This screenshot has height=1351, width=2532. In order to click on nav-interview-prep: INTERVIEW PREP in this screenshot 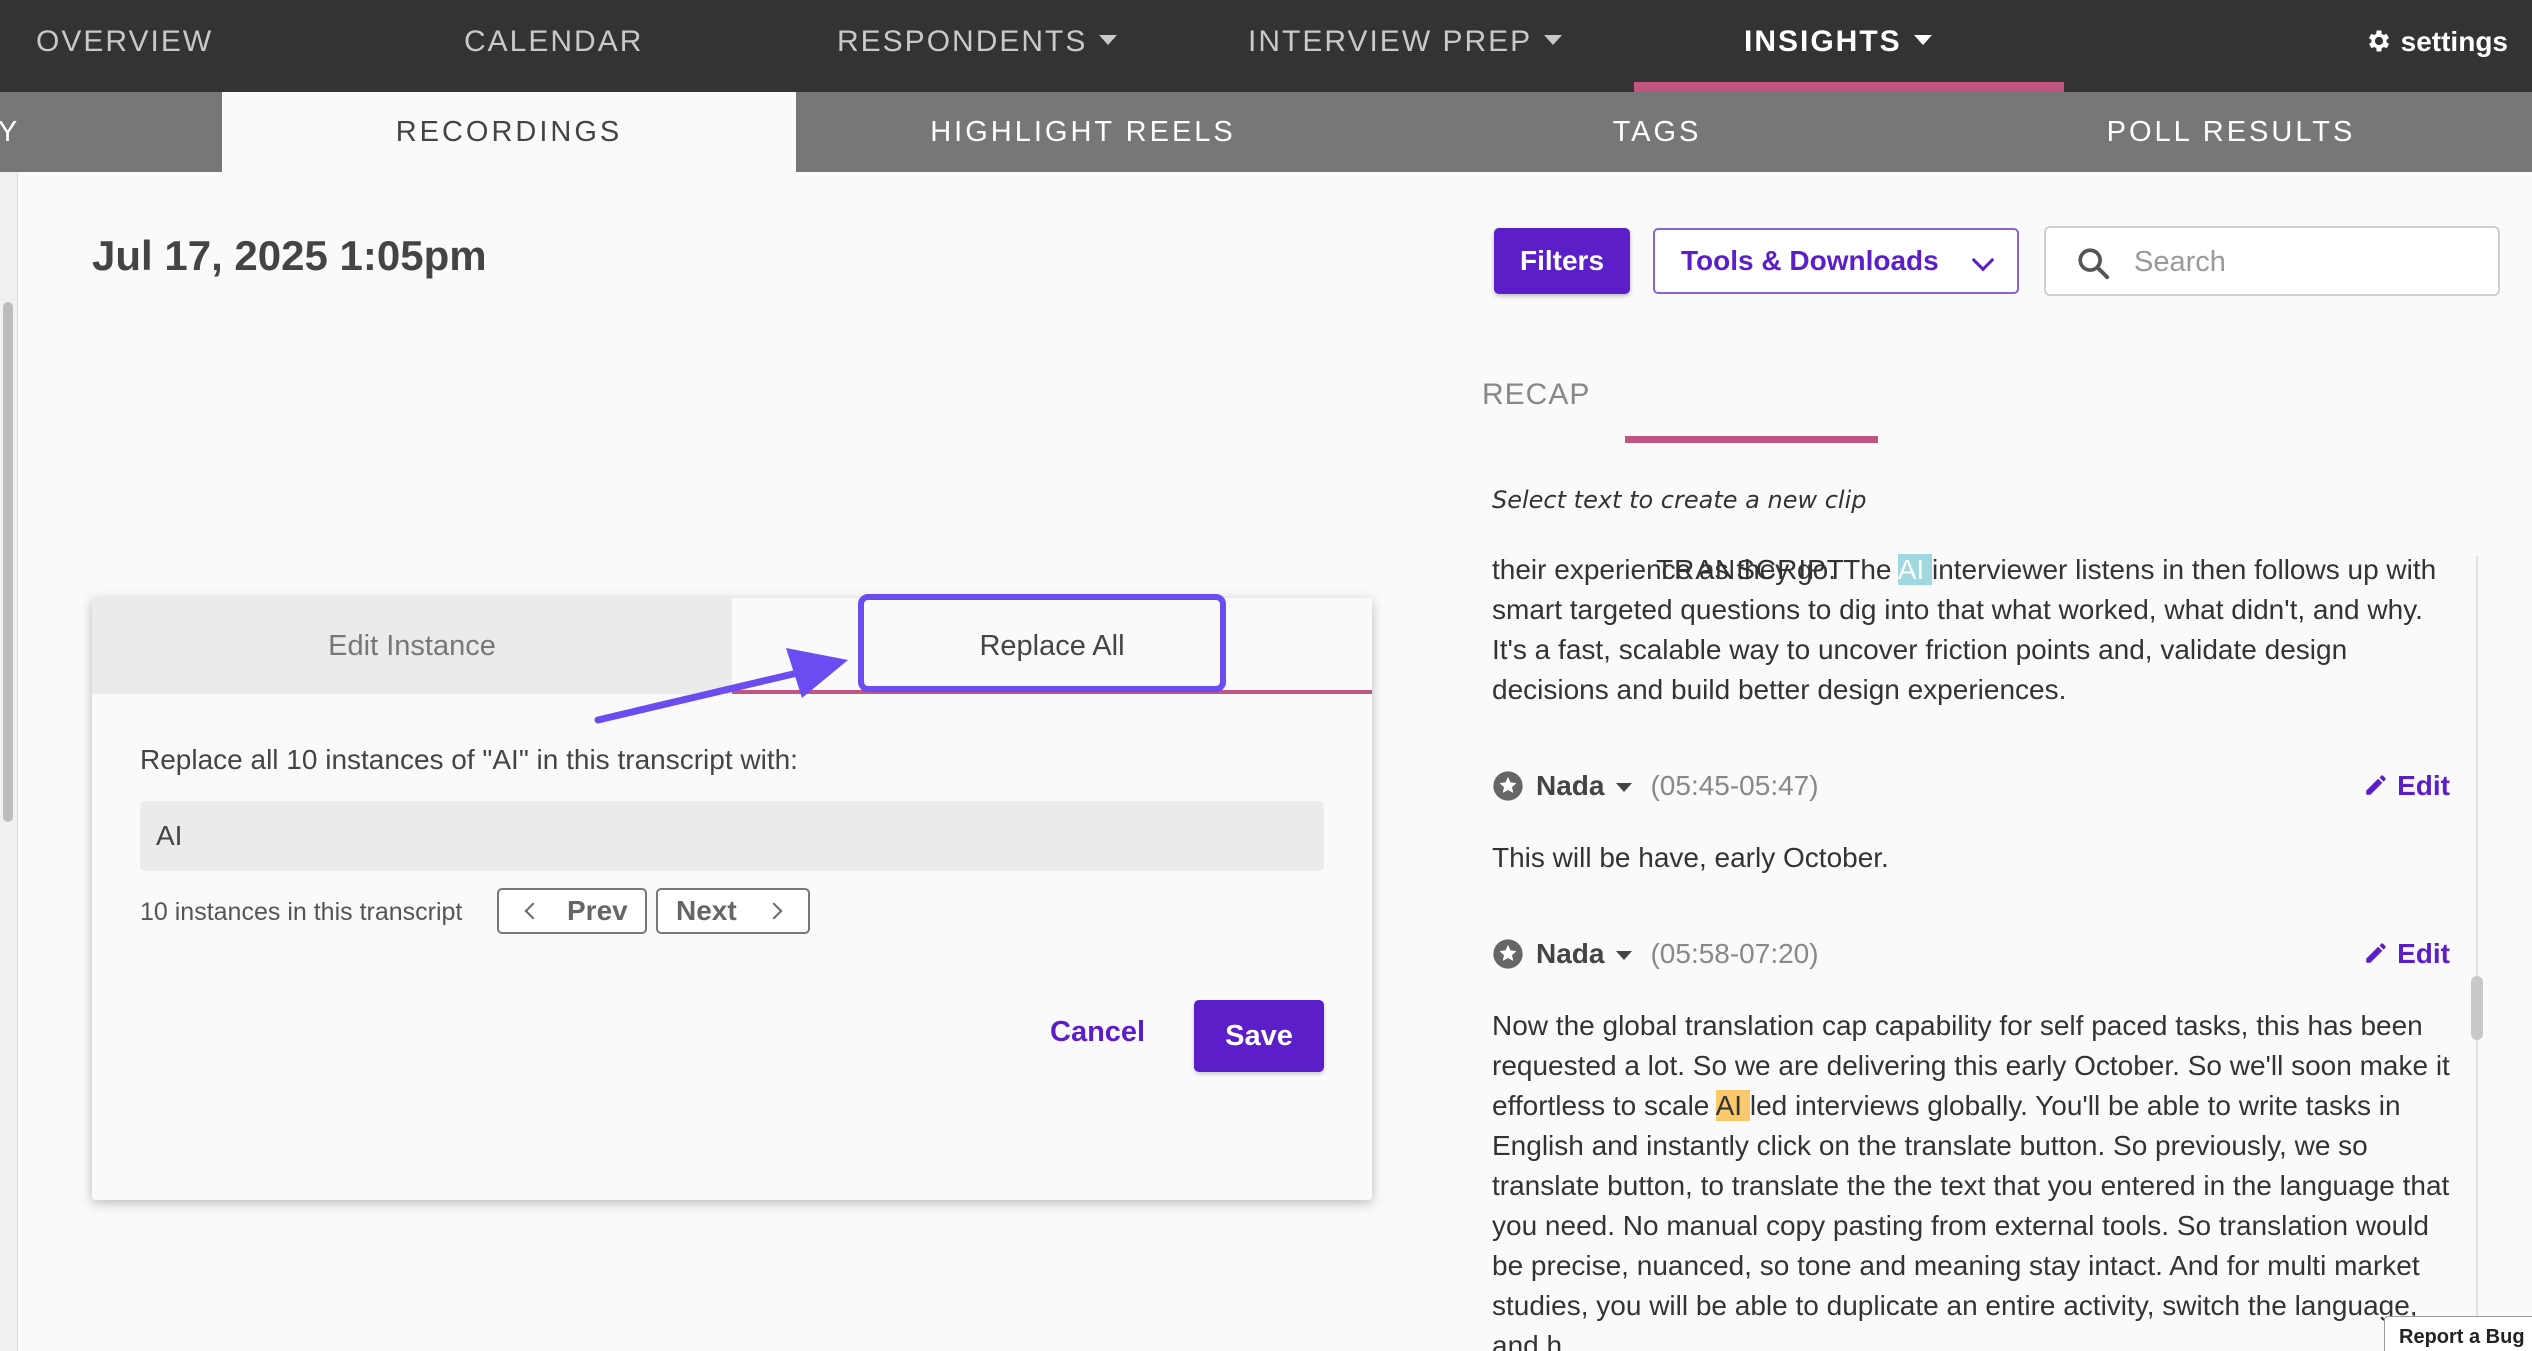, I will do `click(1405, 46)`.